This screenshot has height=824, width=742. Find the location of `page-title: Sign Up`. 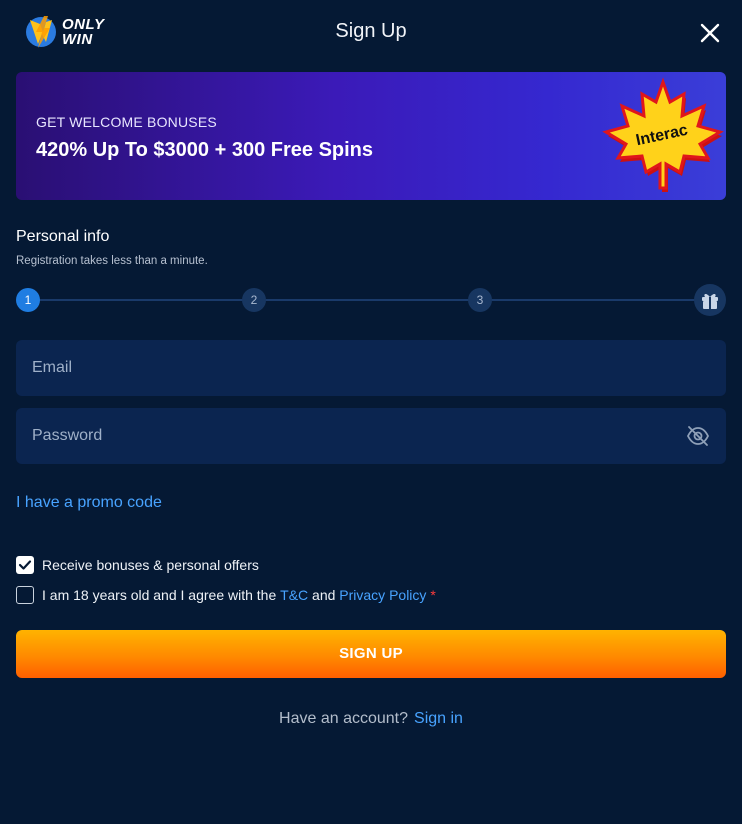

page-title: Sign Up is located at coordinates (371, 31).